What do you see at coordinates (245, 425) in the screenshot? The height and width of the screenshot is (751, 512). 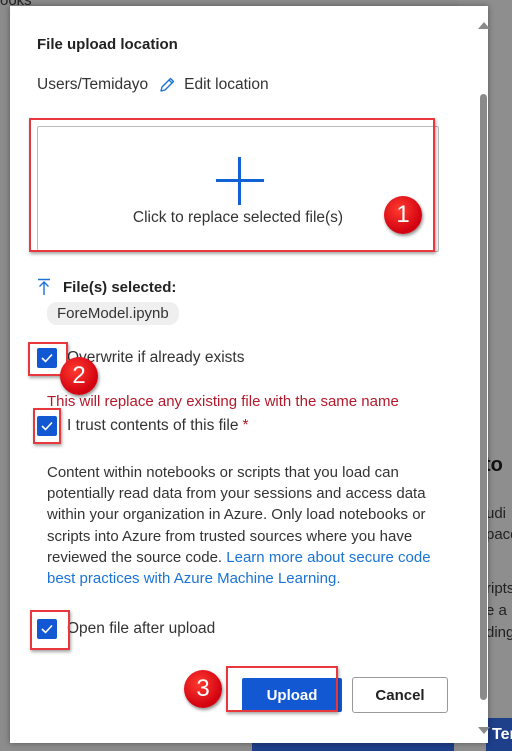 I see `required-marker: *` at bounding box center [245, 425].